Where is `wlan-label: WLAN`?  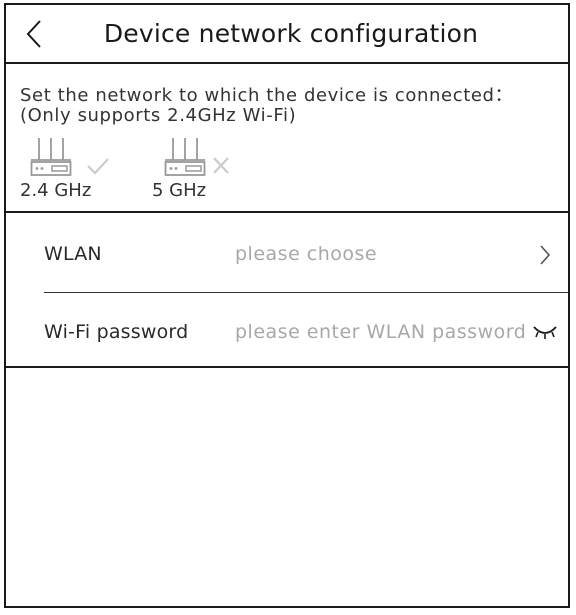
wlan-label: WLAN is located at coordinates (73, 254).